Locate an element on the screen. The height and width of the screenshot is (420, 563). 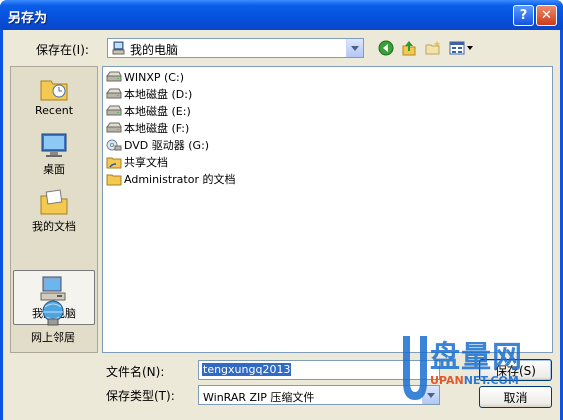
list-item: 本地磁盘 (D:) is located at coordinates (149, 94).